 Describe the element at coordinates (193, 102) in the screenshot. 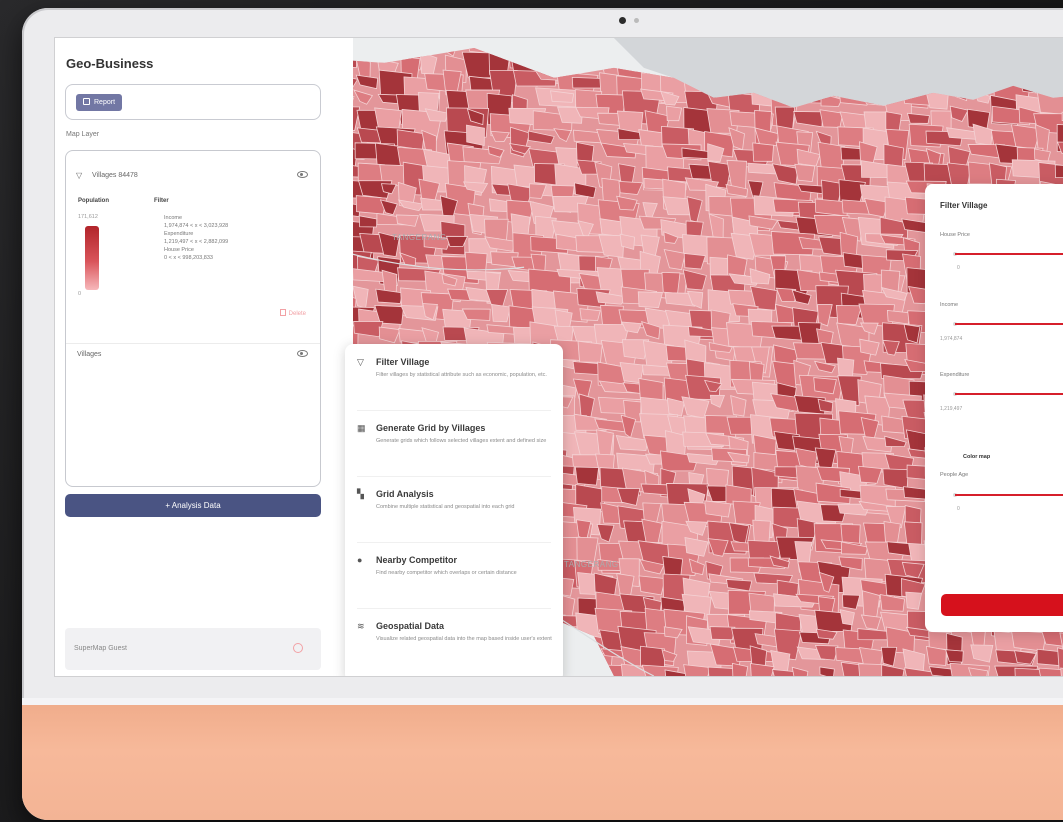

I see `report-toolbar: Report` at that location.